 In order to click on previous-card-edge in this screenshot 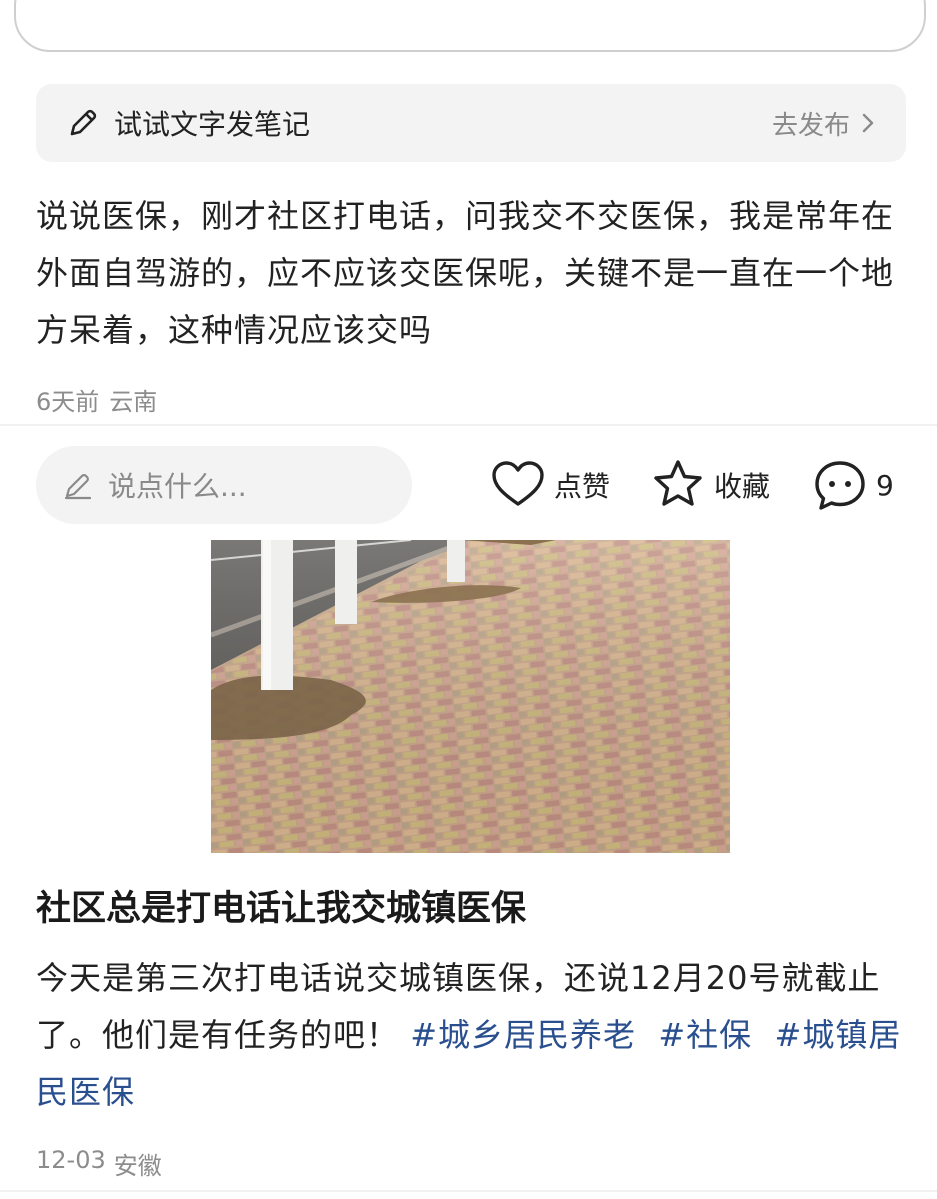, I will do `click(470, 26)`.